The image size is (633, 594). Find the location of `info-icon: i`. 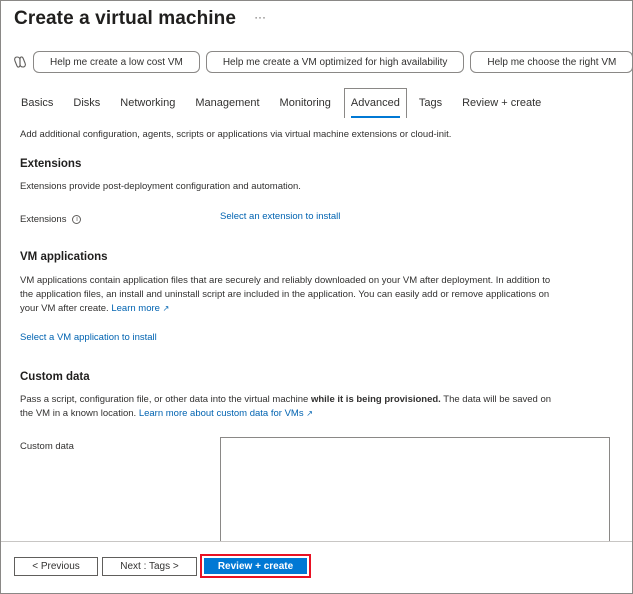

info-icon: i is located at coordinates (77, 219).